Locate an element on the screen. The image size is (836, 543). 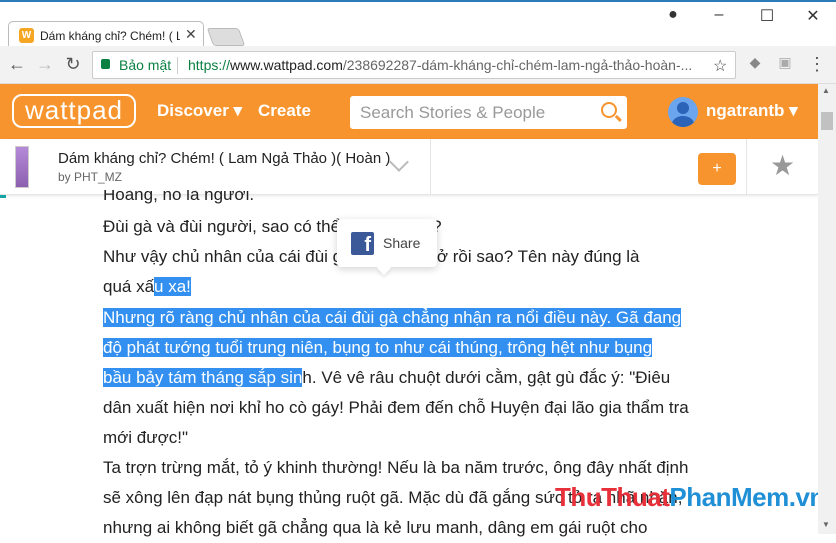
profile-icon: ● is located at coordinates (673, 15).